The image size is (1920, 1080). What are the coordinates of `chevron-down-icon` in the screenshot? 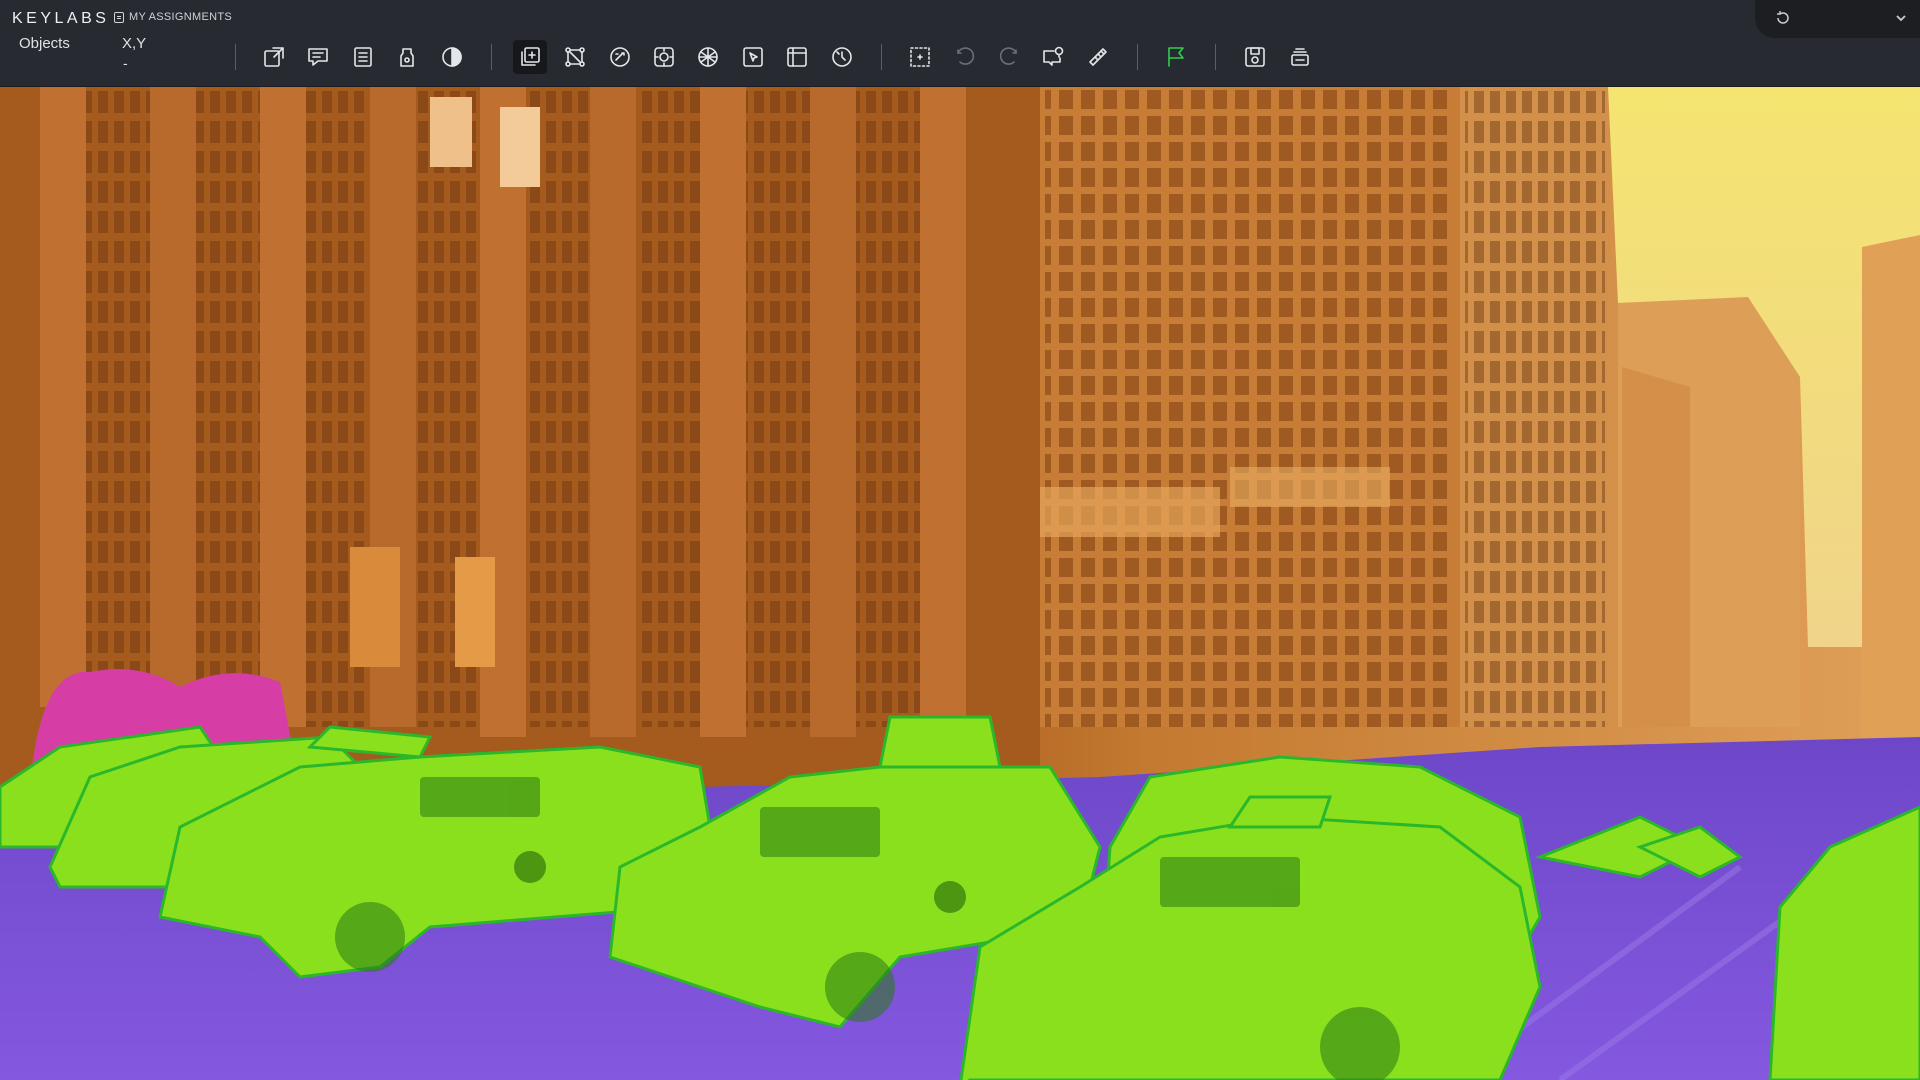 It's located at (1901, 18).